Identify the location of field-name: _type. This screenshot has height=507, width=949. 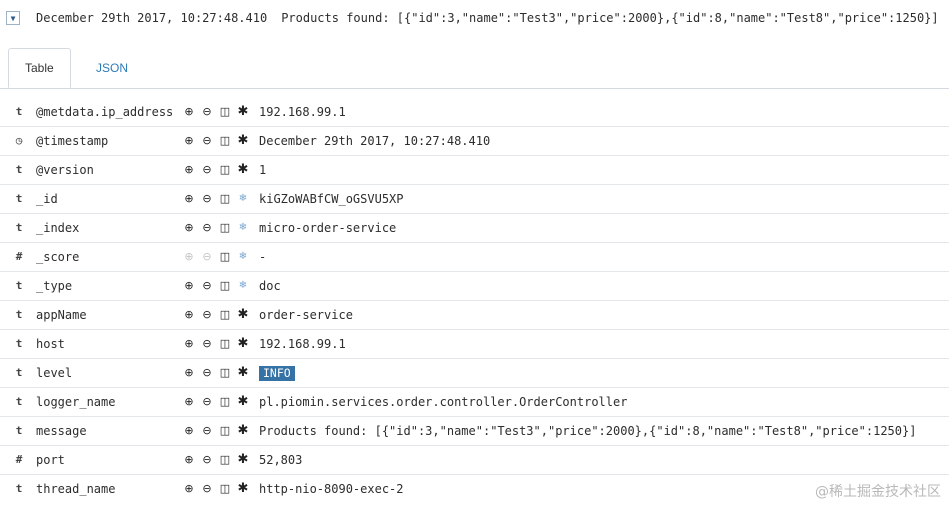
(54, 286).